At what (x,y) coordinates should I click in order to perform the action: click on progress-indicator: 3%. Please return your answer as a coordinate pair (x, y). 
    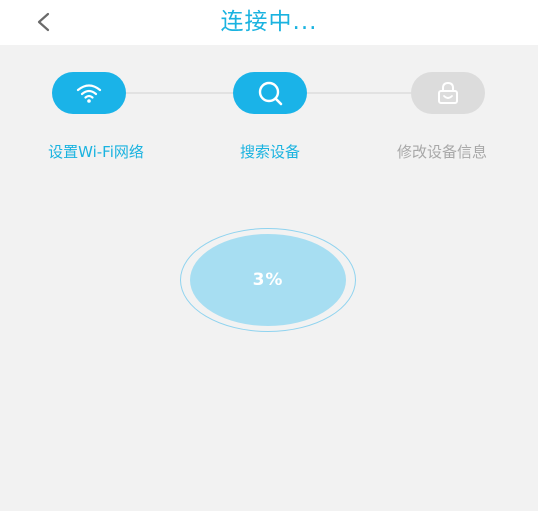
    Looking at the image, I should click on (268, 280).